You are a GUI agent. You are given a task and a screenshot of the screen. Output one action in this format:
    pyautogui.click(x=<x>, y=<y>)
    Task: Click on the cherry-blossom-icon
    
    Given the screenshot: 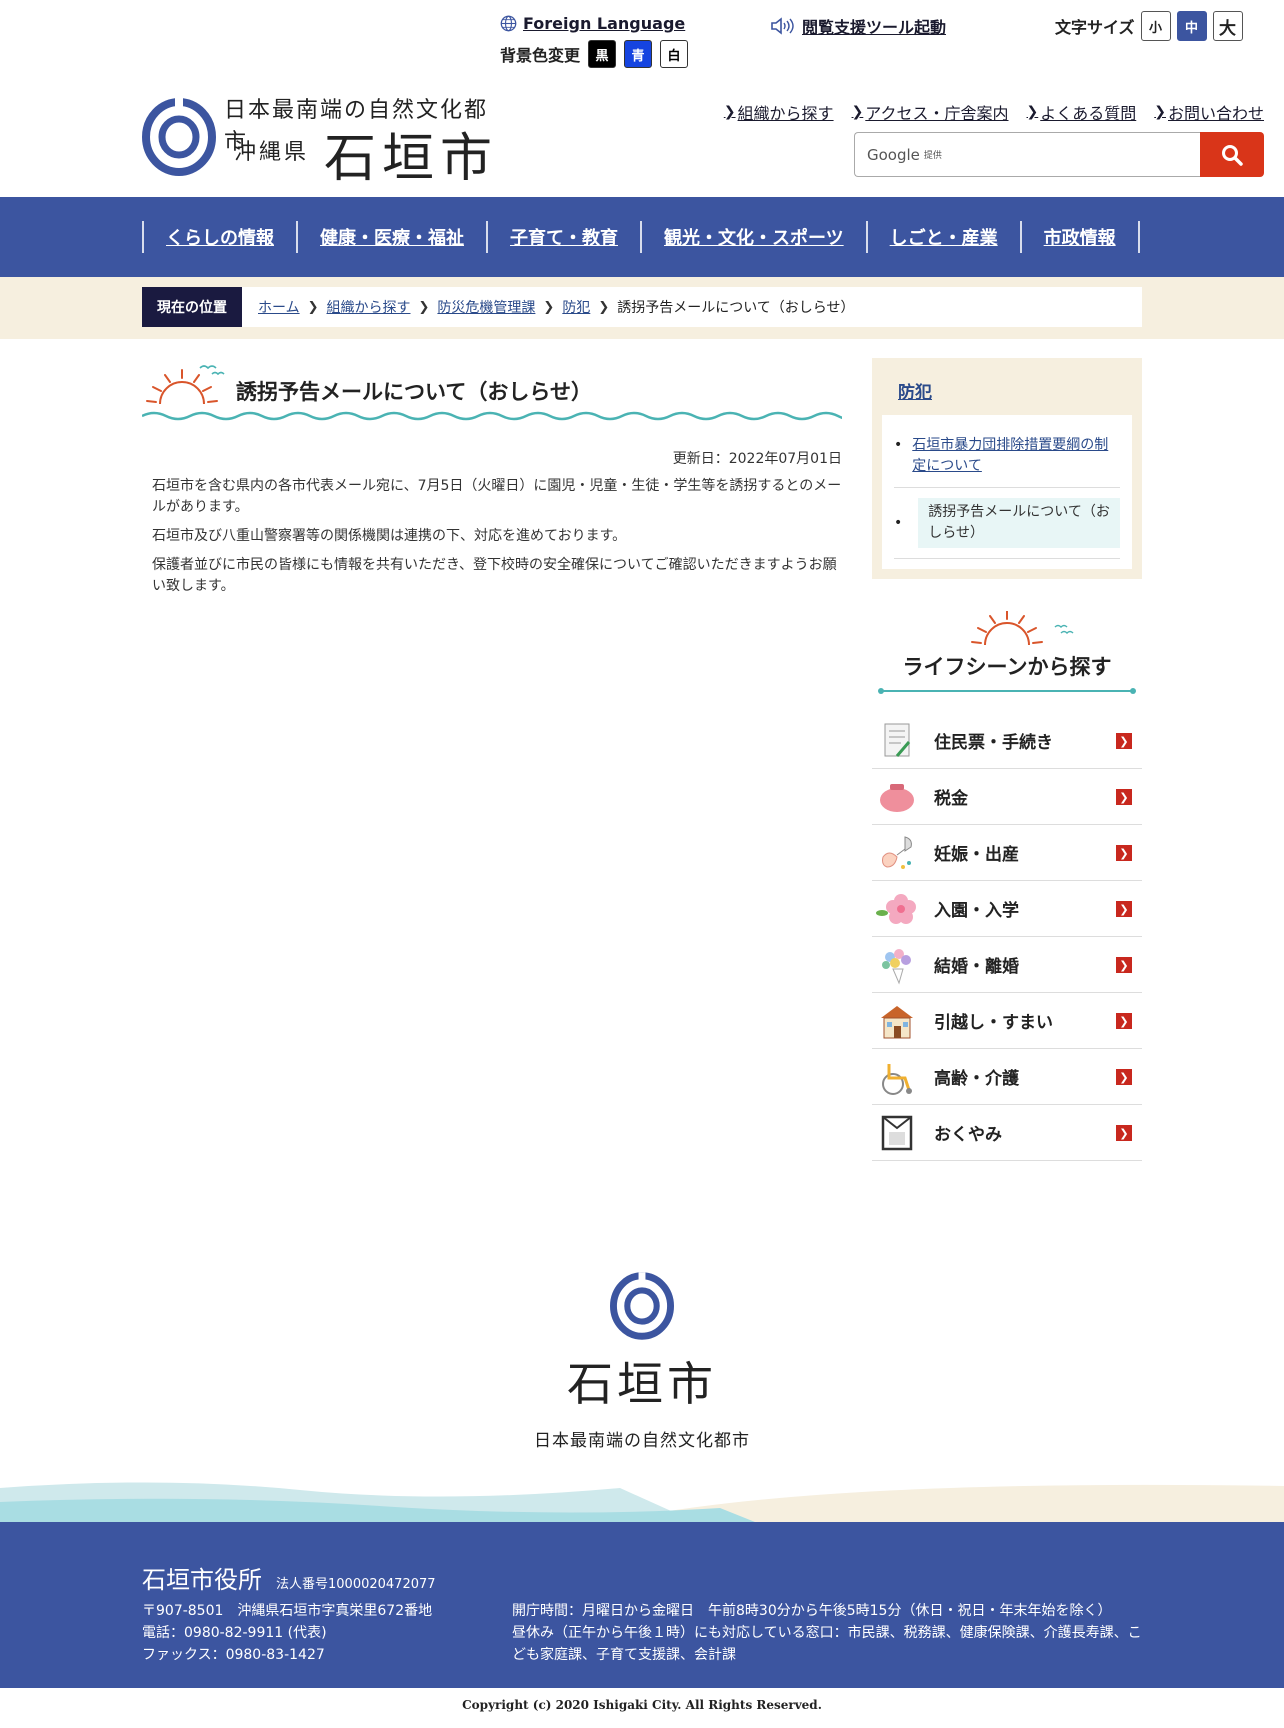 What is the action you would take?
    pyautogui.click(x=897, y=909)
    